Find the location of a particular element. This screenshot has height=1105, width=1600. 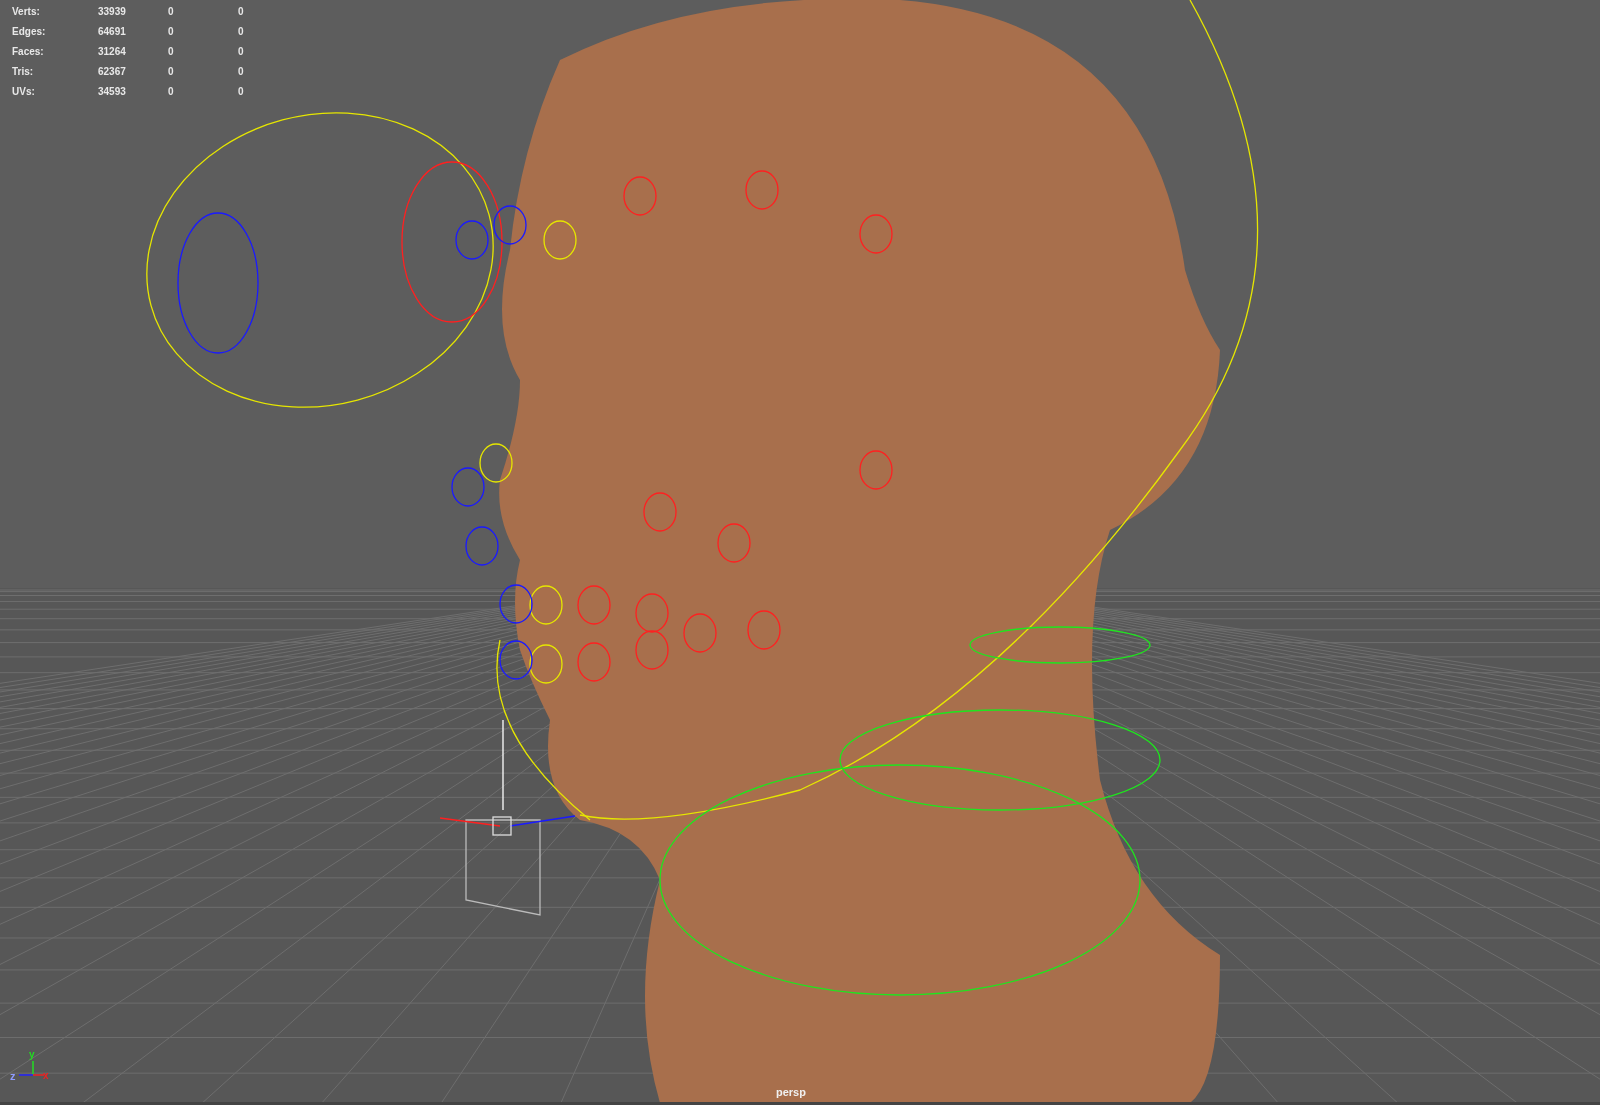

axis-label: z is located at coordinates (13, 1076).